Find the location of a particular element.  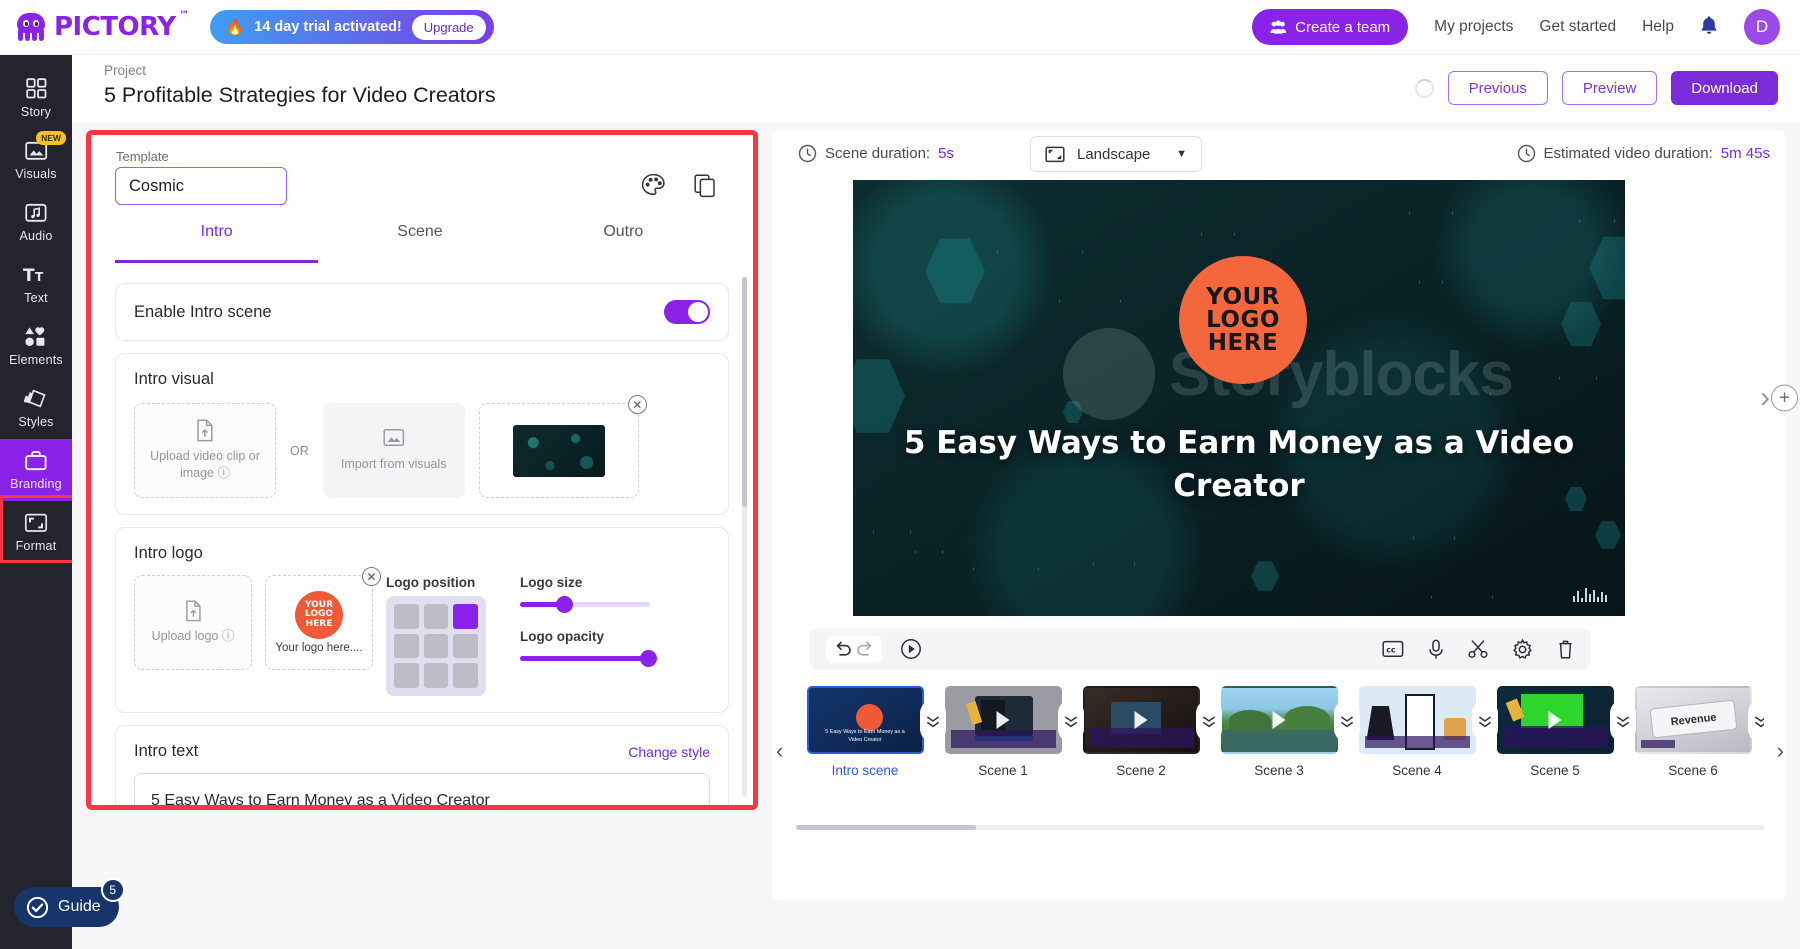

tab-intro: Intro is located at coordinates (217, 243).